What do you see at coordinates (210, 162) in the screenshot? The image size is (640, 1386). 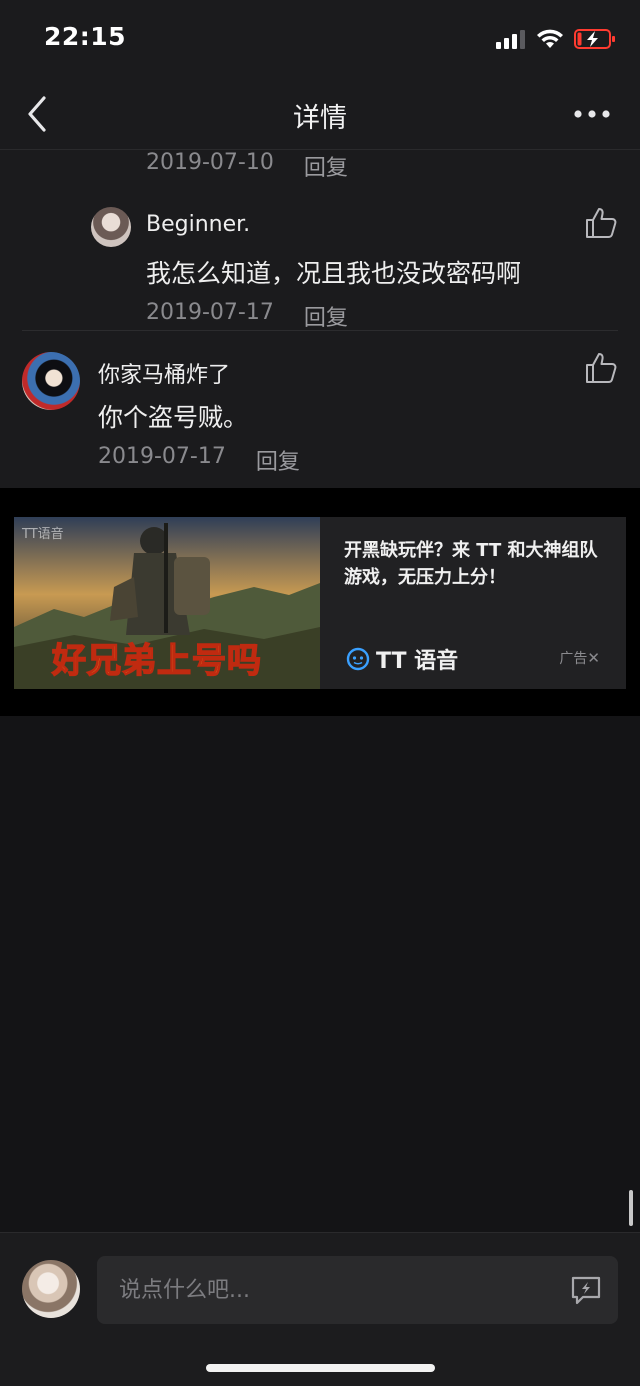 I see `reply-date: 2019-07-10` at bounding box center [210, 162].